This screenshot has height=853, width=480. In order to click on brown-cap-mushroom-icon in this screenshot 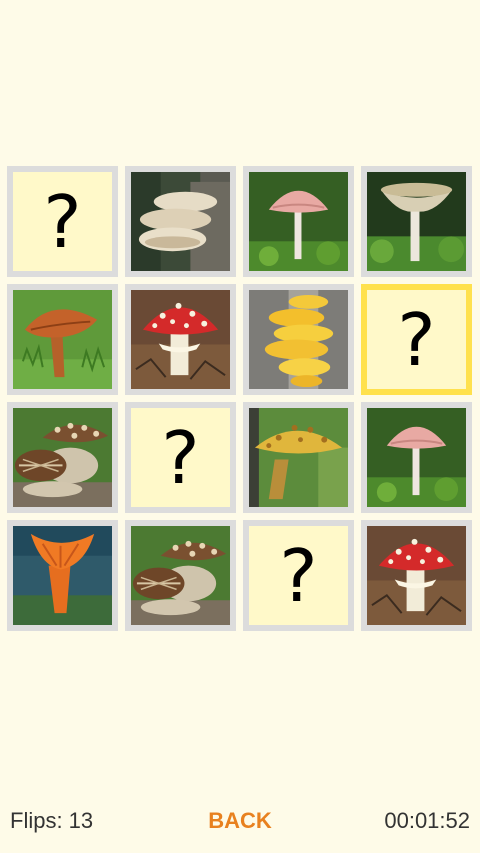, I will do `click(62, 339)`.